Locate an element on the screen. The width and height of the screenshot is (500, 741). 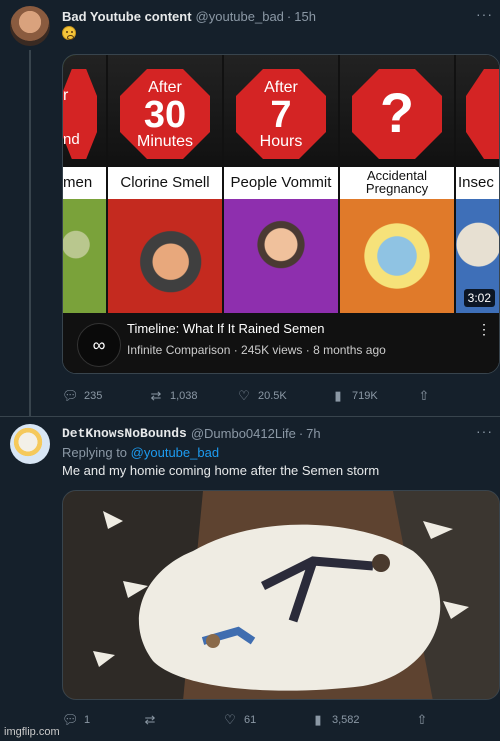
author-handle: @Dumbo0412Life is located at coordinates (243, 433).